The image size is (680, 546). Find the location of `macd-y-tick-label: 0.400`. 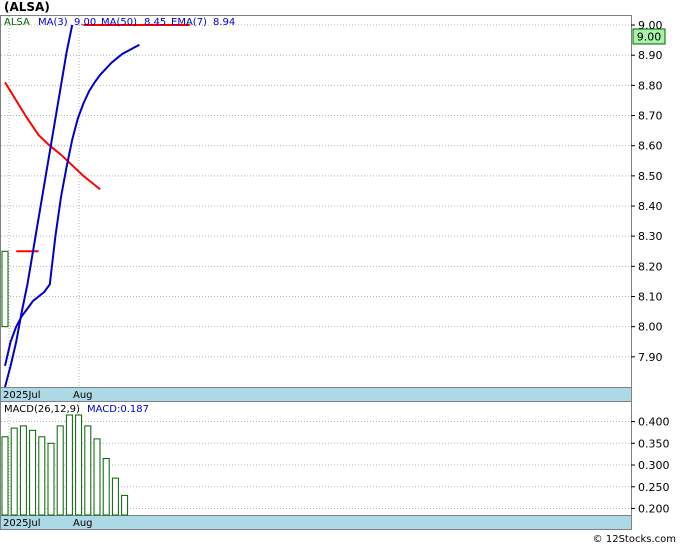

macd-y-tick-label: 0.400 is located at coordinates (654, 422).